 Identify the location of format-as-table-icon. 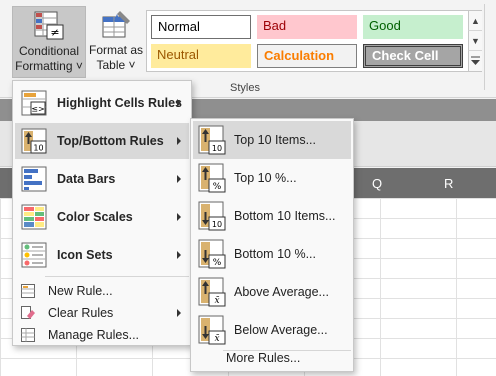
(116, 25).